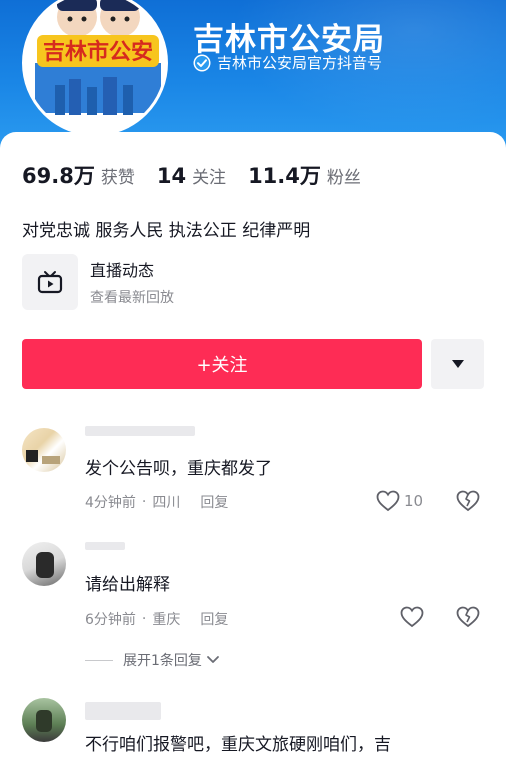  I want to click on stat-likes-count: 69.8万, so click(58, 176).